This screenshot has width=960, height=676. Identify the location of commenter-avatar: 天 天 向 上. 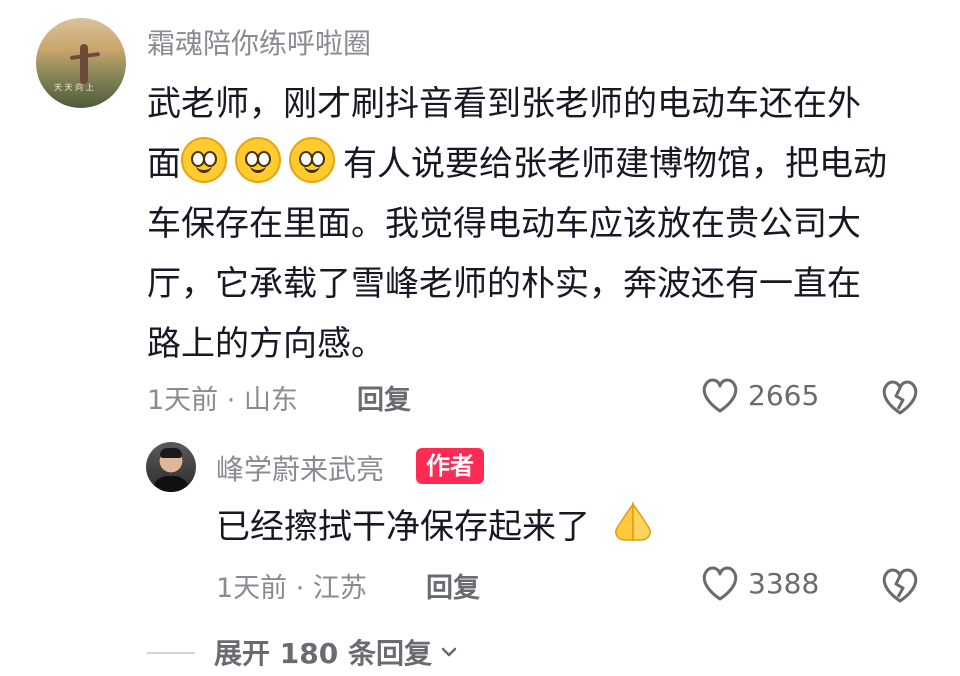
(81, 63).